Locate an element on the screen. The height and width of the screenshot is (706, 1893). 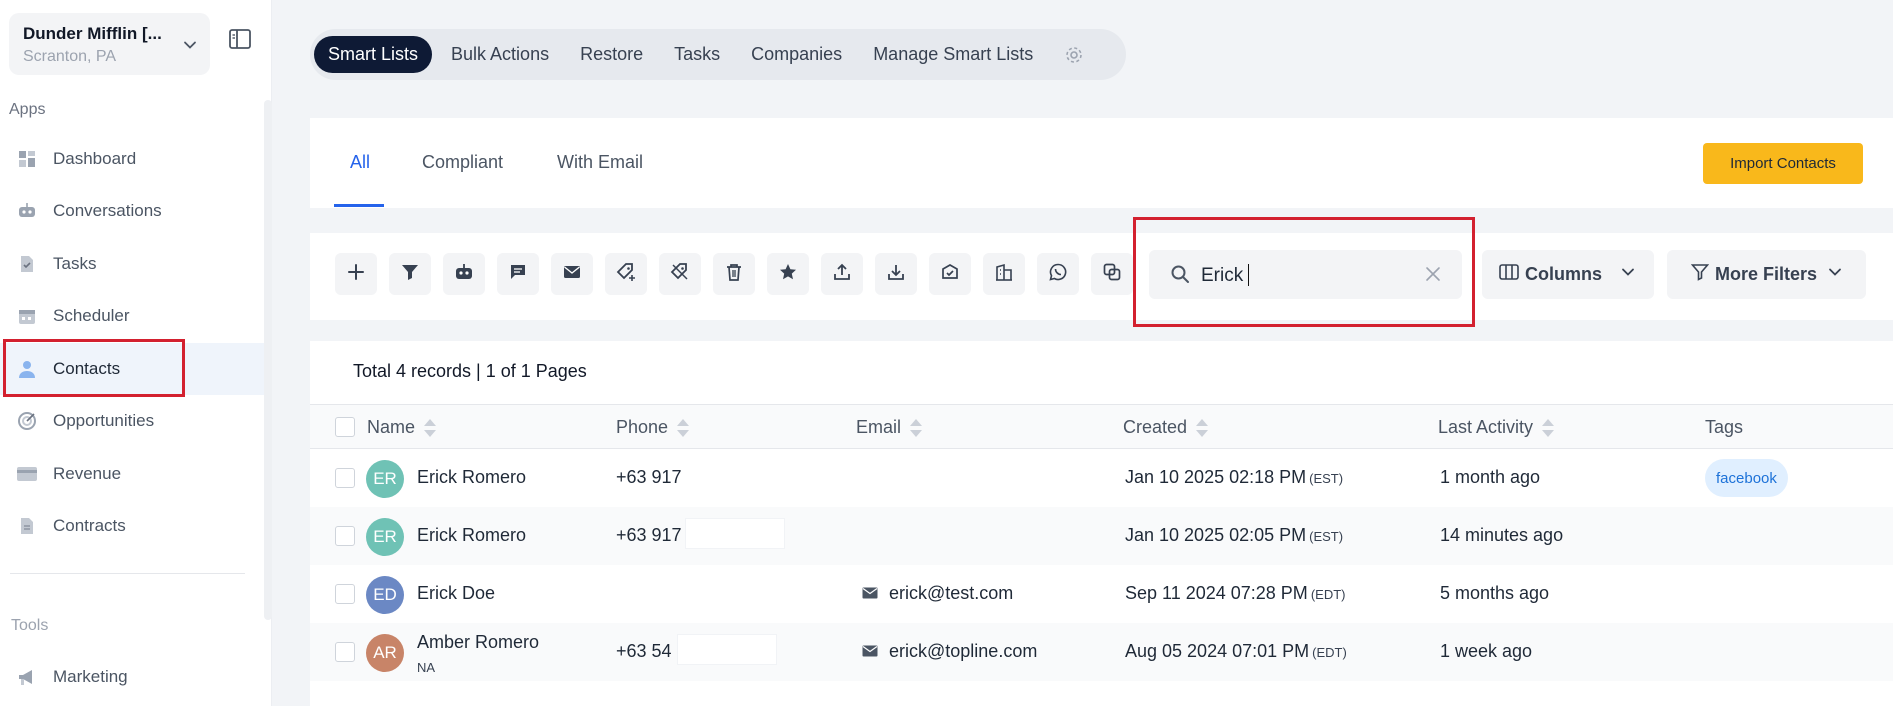
send-sms-button is located at coordinates (518, 274).